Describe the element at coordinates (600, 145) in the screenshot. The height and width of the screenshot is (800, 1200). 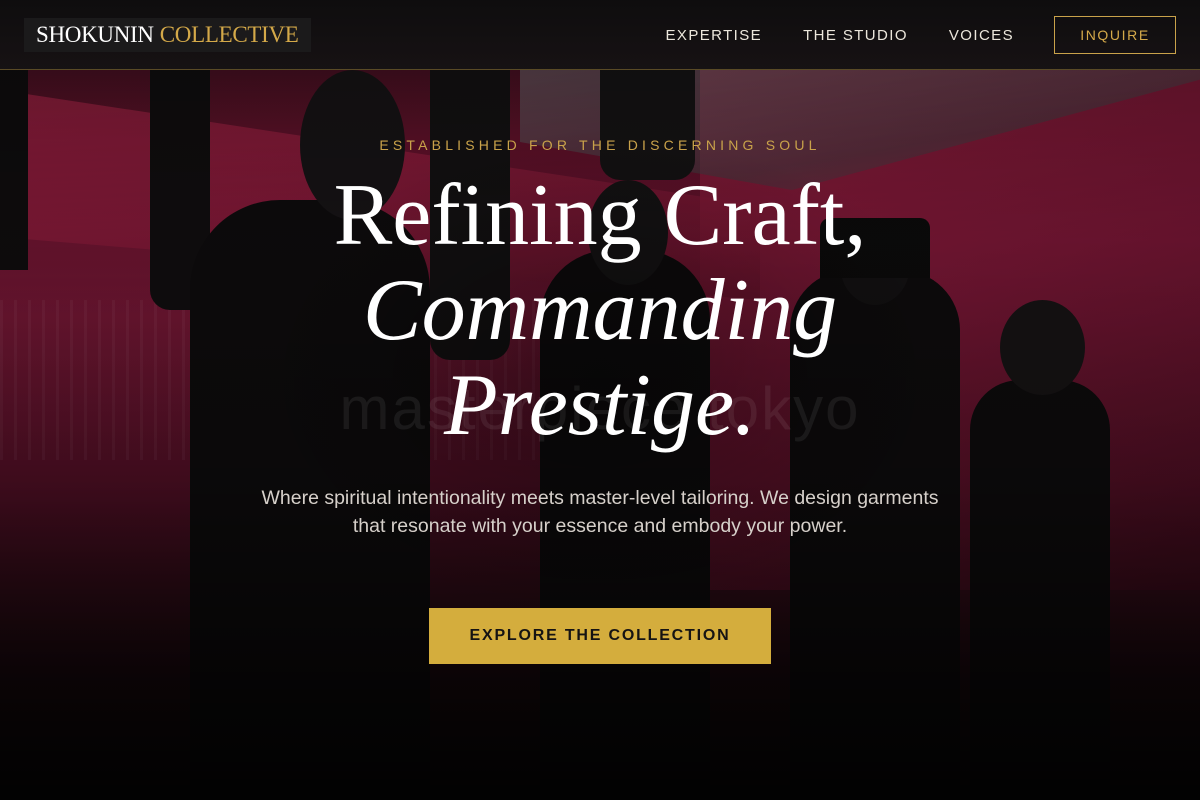
I see `hero-eyebrow: ESTABLISHED FOR THE DISCERNING SOUL` at that location.